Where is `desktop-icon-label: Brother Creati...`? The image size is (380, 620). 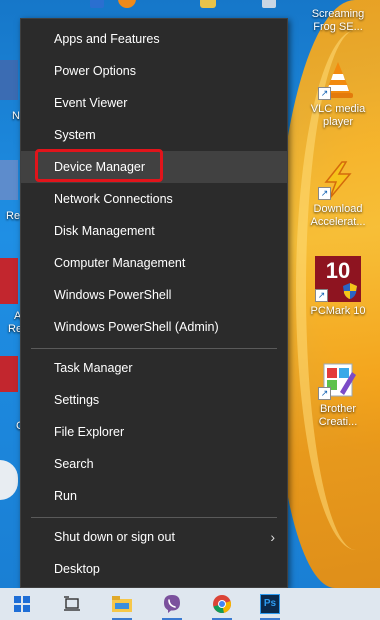 desktop-icon-label: Brother Creati... is located at coordinates (338, 415).